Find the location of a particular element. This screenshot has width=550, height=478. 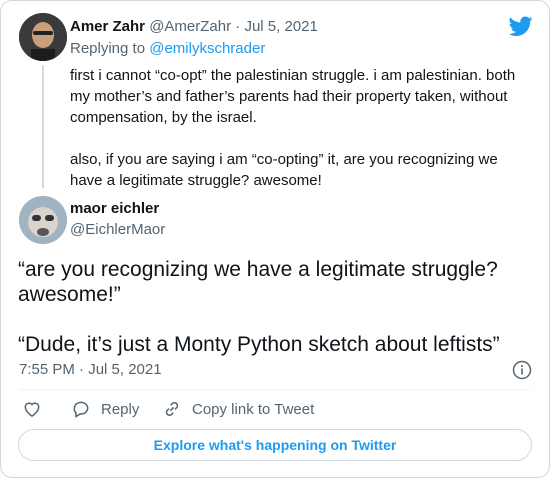

heart-icon is located at coordinates (32, 409).